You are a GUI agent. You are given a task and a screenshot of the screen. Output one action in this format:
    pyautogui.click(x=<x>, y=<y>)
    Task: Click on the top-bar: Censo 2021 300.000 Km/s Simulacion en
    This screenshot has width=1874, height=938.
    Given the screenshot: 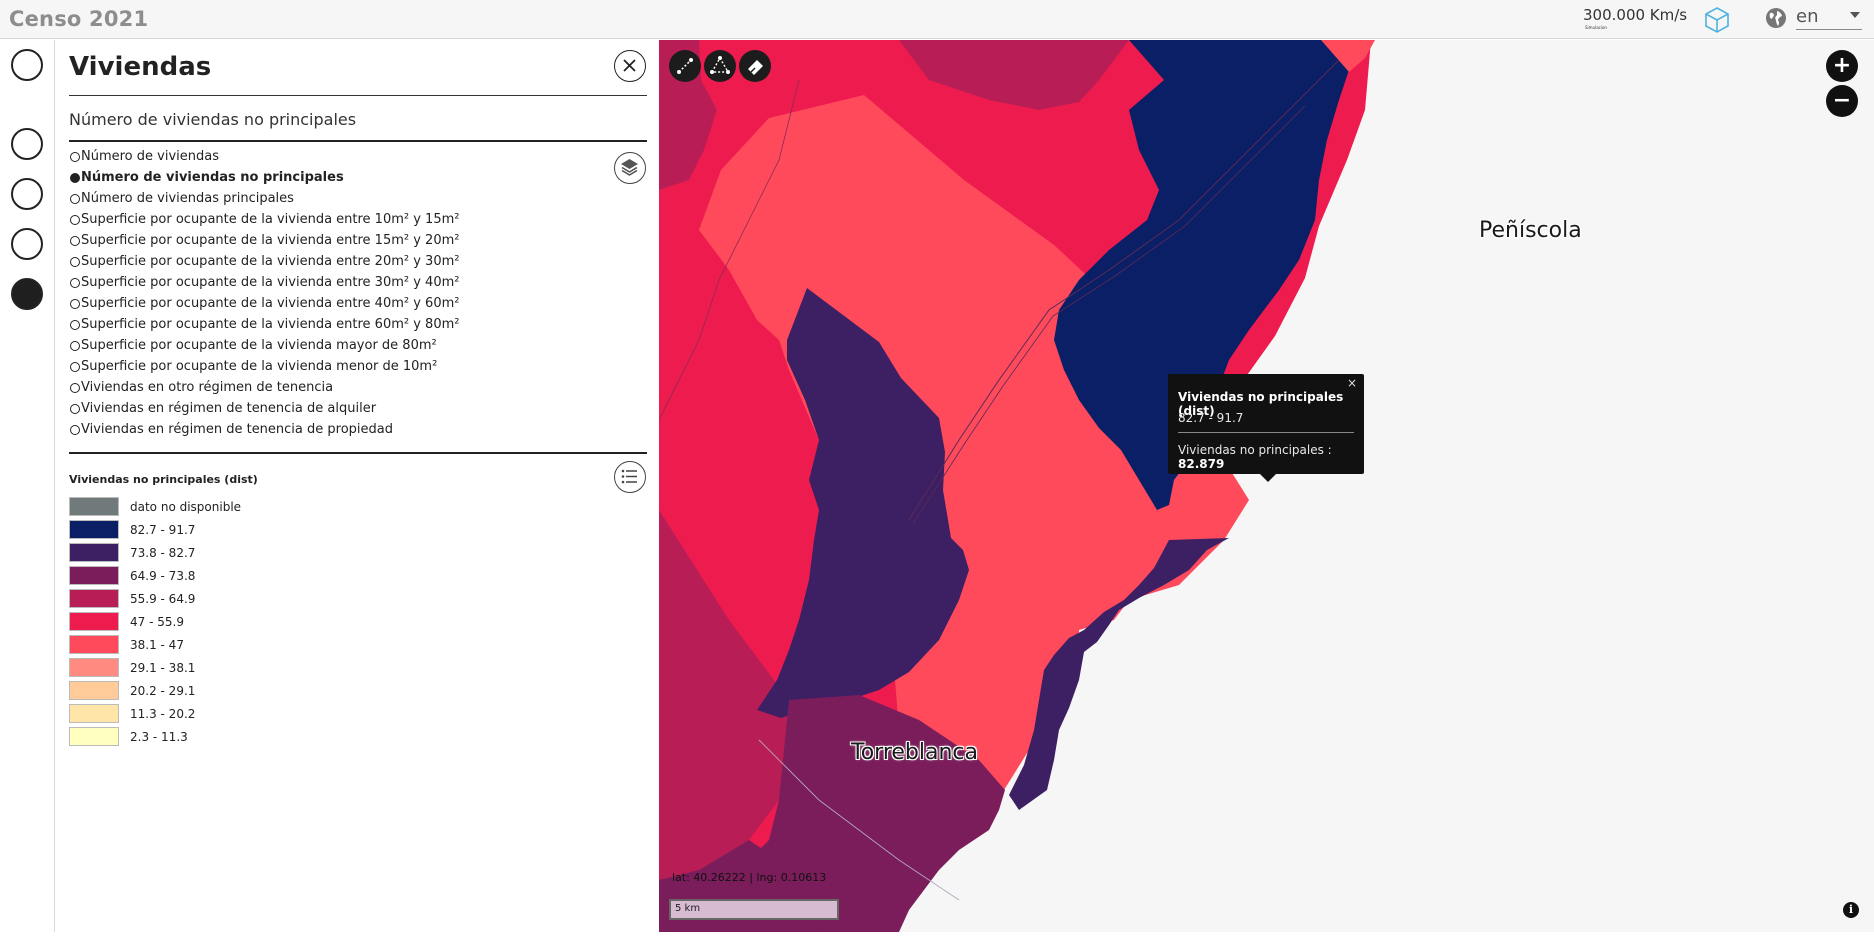 What is the action you would take?
    pyautogui.click(x=937, y=19)
    